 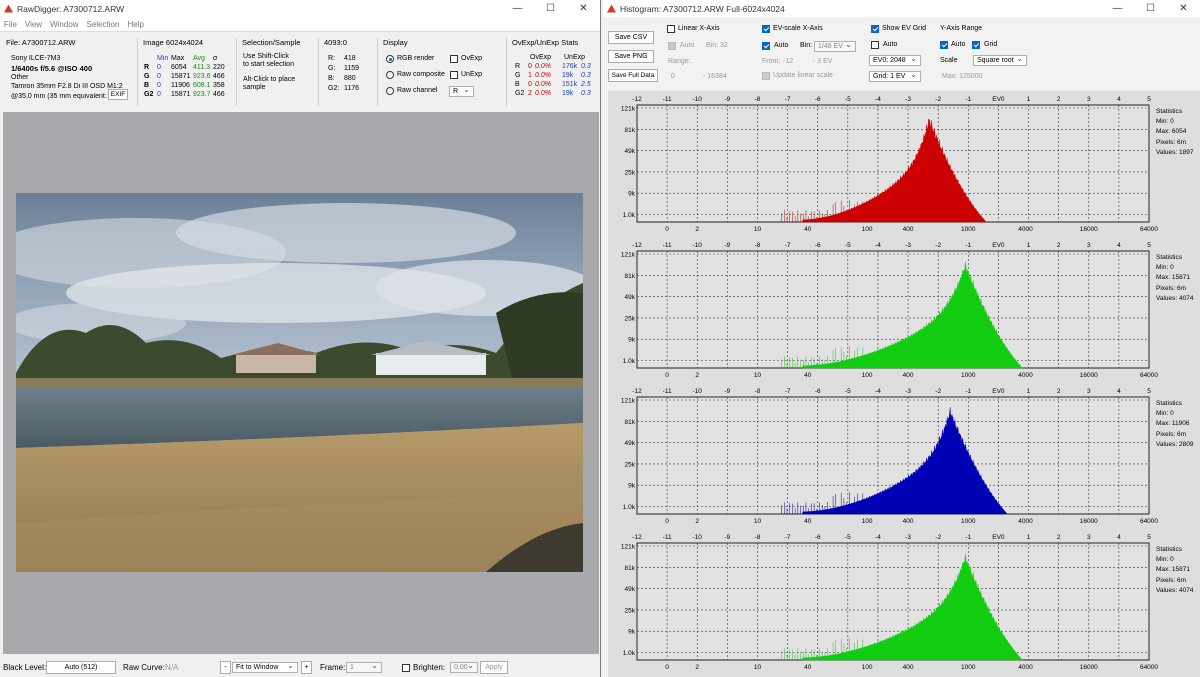 I want to click on raw-curve-value: N/A, so click(x=172, y=667).